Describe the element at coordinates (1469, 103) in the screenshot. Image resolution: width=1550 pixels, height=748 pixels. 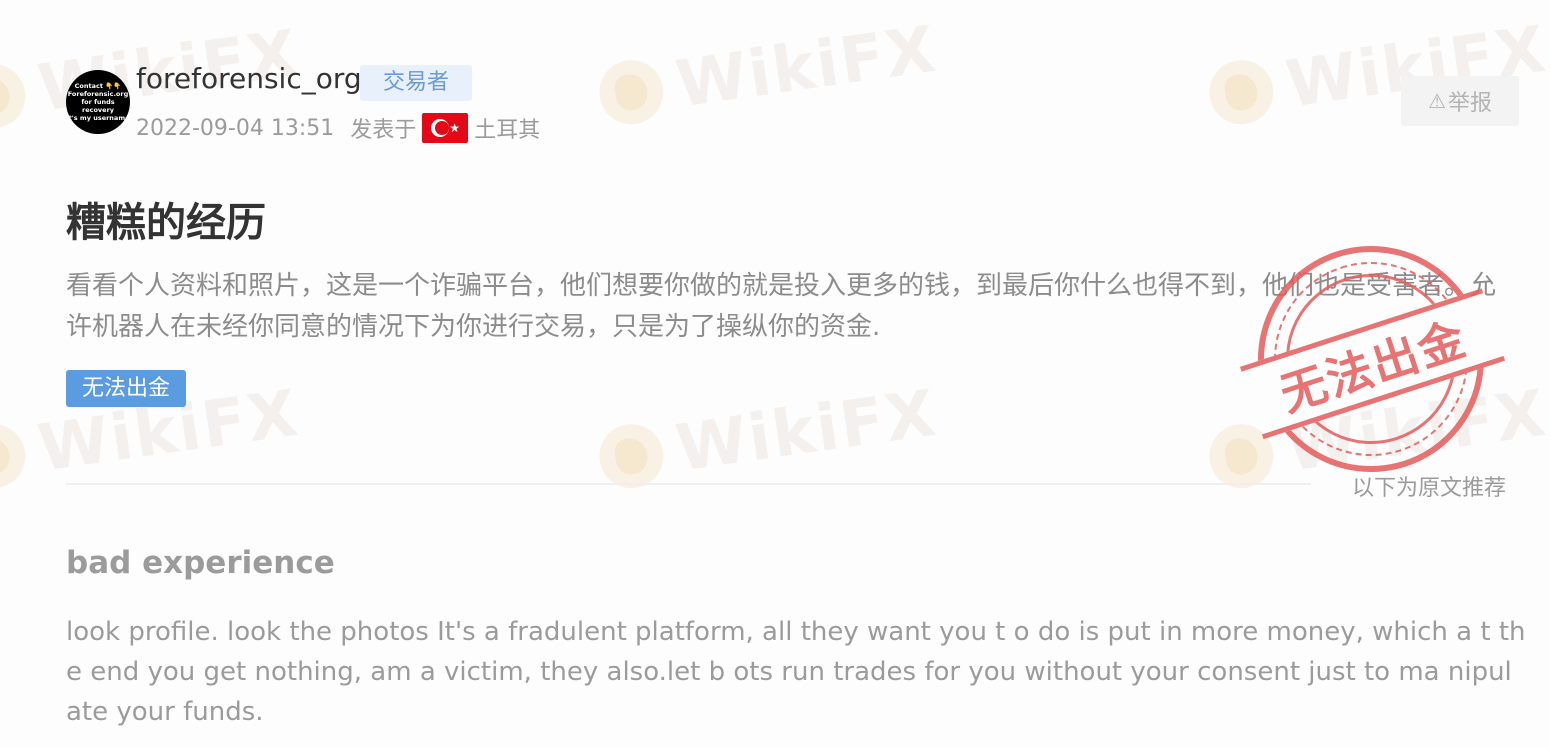
I see `report-label: 举报` at that location.